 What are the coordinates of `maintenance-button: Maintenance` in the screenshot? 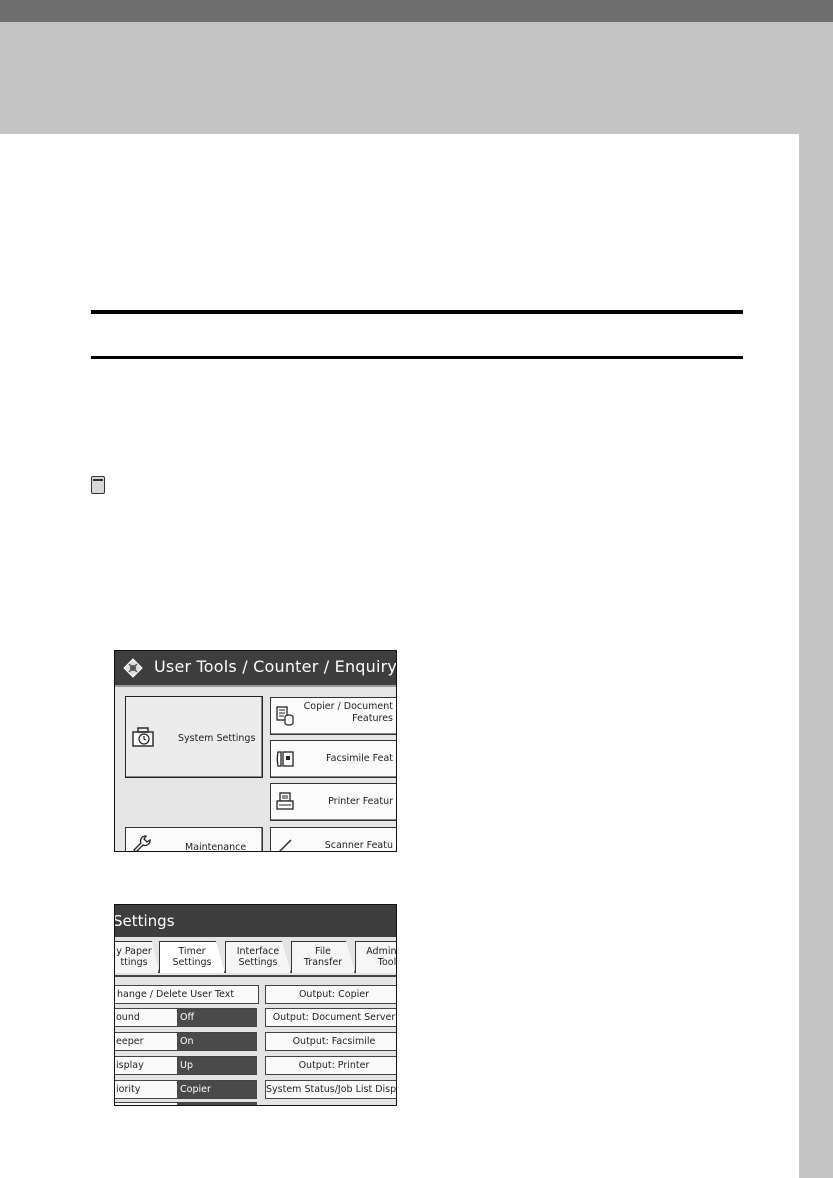 It's located at (194, 839).